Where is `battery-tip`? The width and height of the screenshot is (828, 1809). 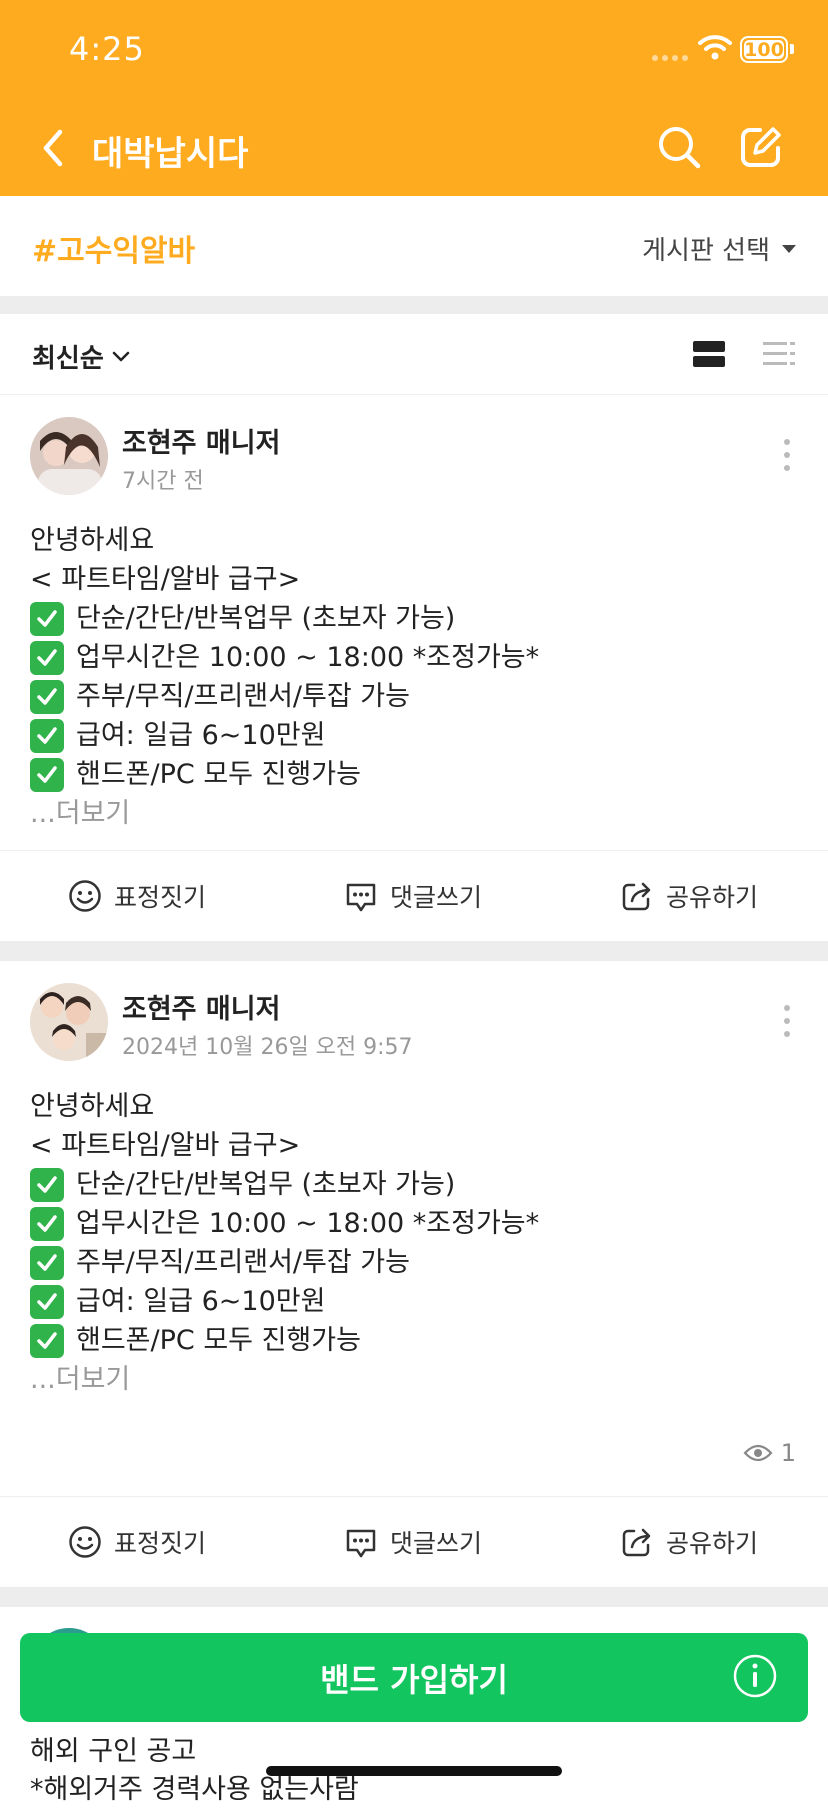
battery-tip is located at coordinates (792, 49).